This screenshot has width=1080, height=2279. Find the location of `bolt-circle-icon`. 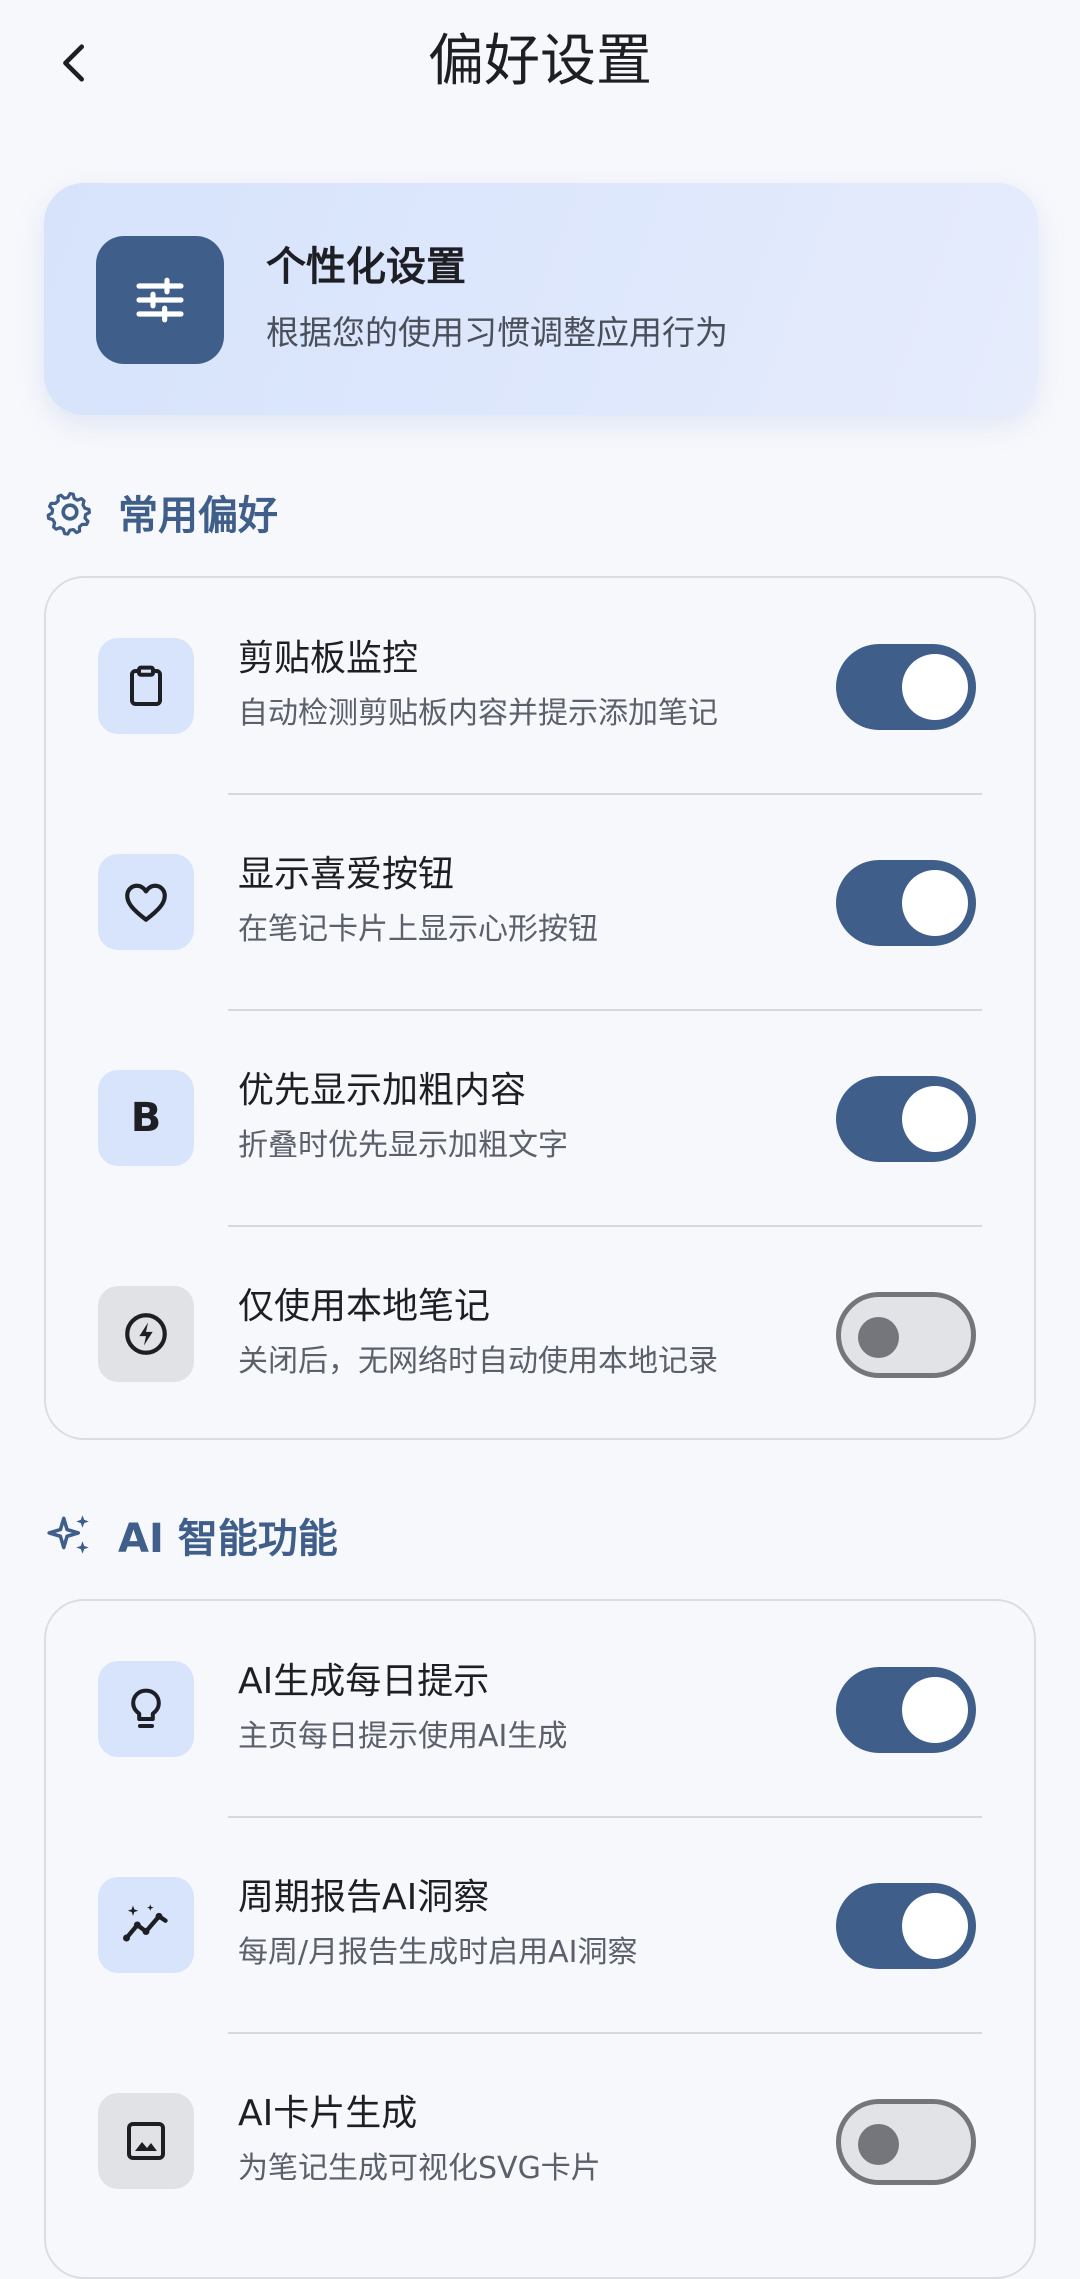

bolt-circle-icon is located at coordinates (146, 1334).